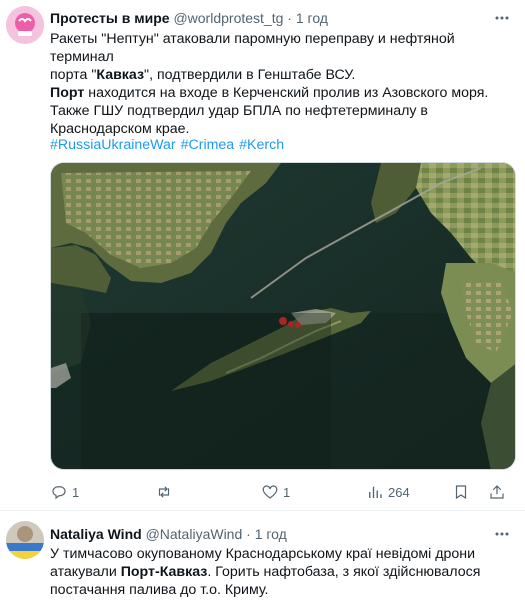  I want to click on author-name: Nataliya Wind, so click(96, 534).